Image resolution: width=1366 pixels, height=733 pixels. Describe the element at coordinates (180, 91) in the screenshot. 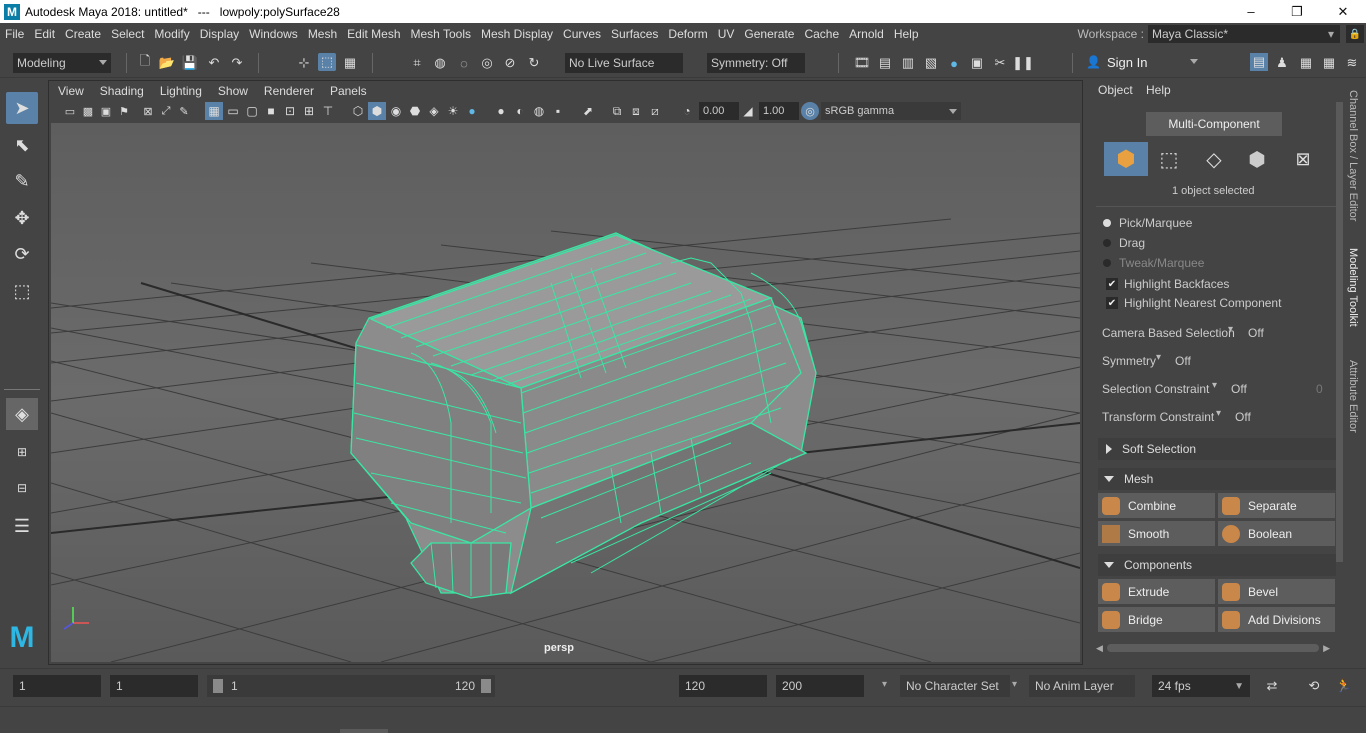

I see `panel-menu-lighting: Lighting` at that location.